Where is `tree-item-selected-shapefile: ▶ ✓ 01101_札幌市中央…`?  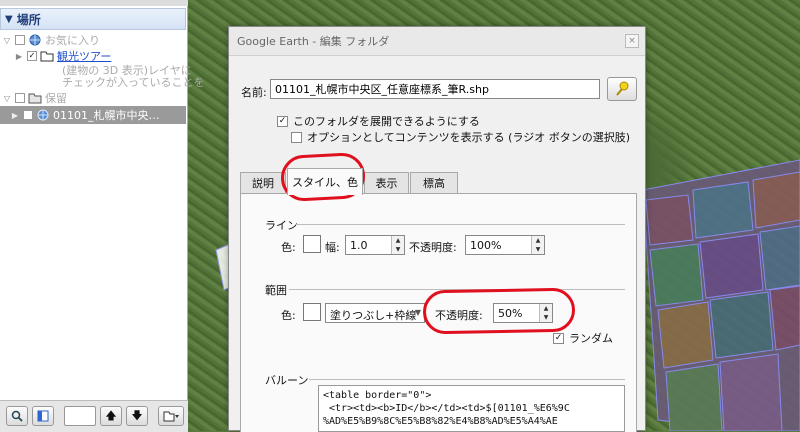
tree-item-selected-shapefile: ▶ ✓ 01101_札幌市中央… is located at coordinates (93, 115).